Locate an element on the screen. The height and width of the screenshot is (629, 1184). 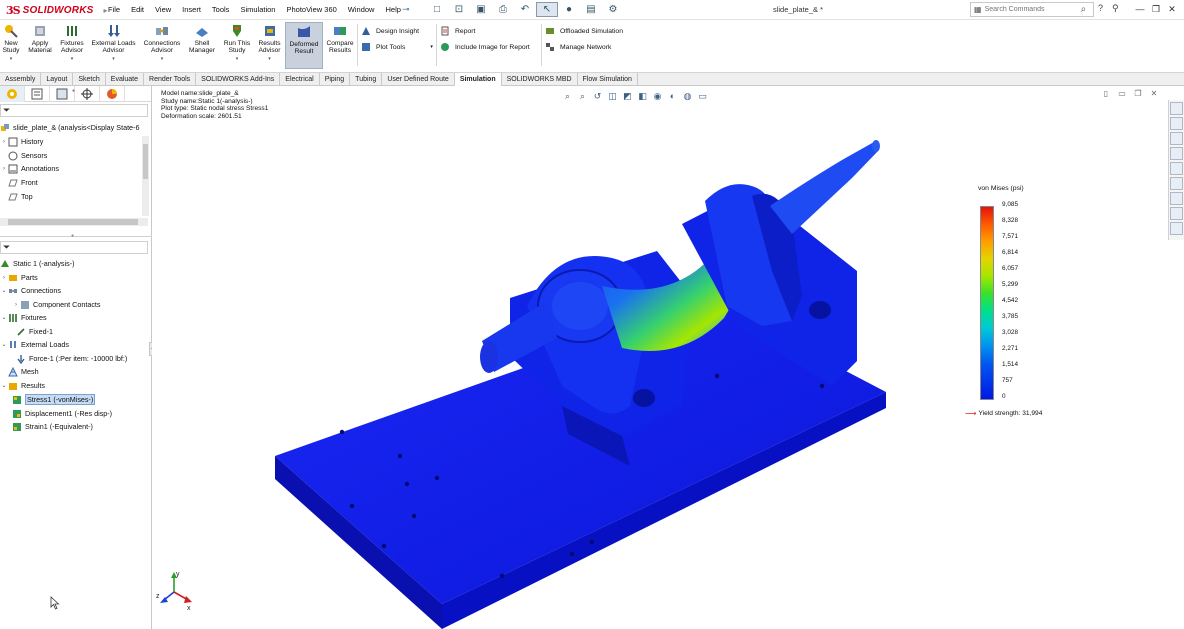
feature-tree-vertical-scrollbar is located at coordinates (145, 176).